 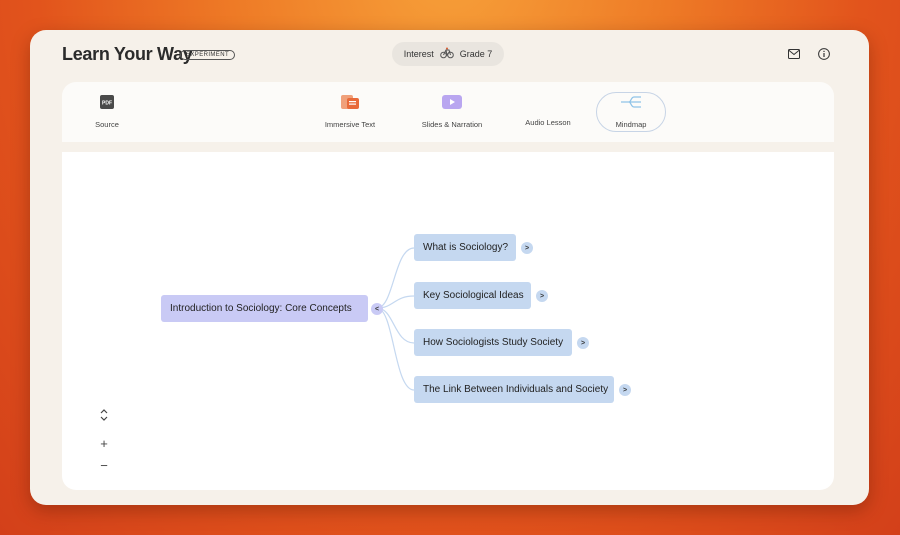 I want to click on child-node-label: Key Sociological Ideas, so click(x=473, y=295).